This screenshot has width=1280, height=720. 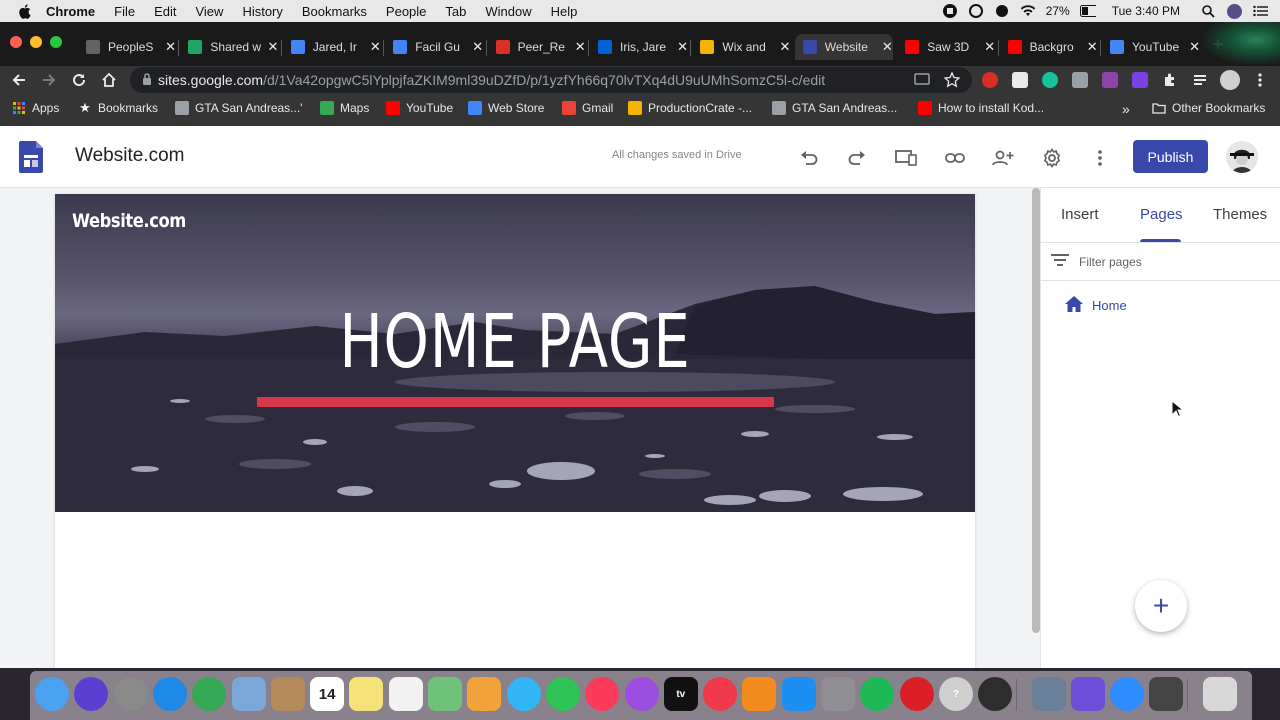 I want to click on settings-gear-icon, so click(x=1052, y=158).